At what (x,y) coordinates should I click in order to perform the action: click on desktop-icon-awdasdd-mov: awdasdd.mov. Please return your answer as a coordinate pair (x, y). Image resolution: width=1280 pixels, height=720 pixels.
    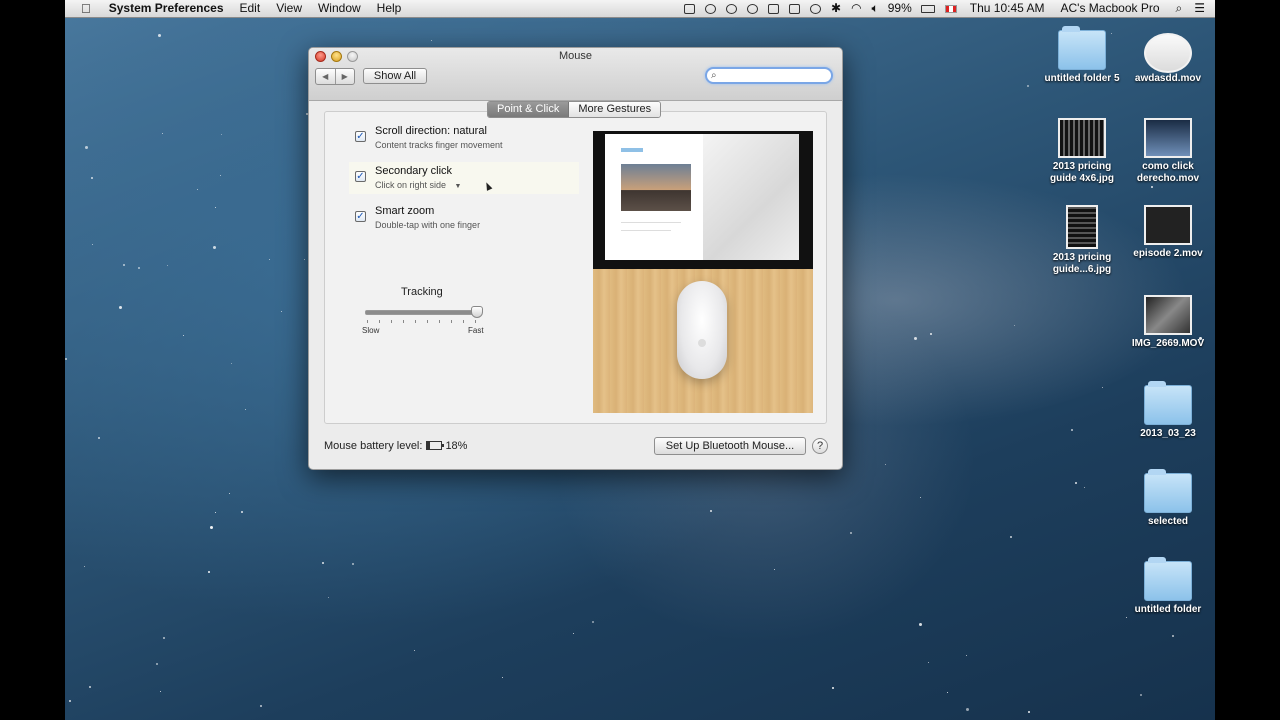
    Looking at the image, I should click on (1168, 57).